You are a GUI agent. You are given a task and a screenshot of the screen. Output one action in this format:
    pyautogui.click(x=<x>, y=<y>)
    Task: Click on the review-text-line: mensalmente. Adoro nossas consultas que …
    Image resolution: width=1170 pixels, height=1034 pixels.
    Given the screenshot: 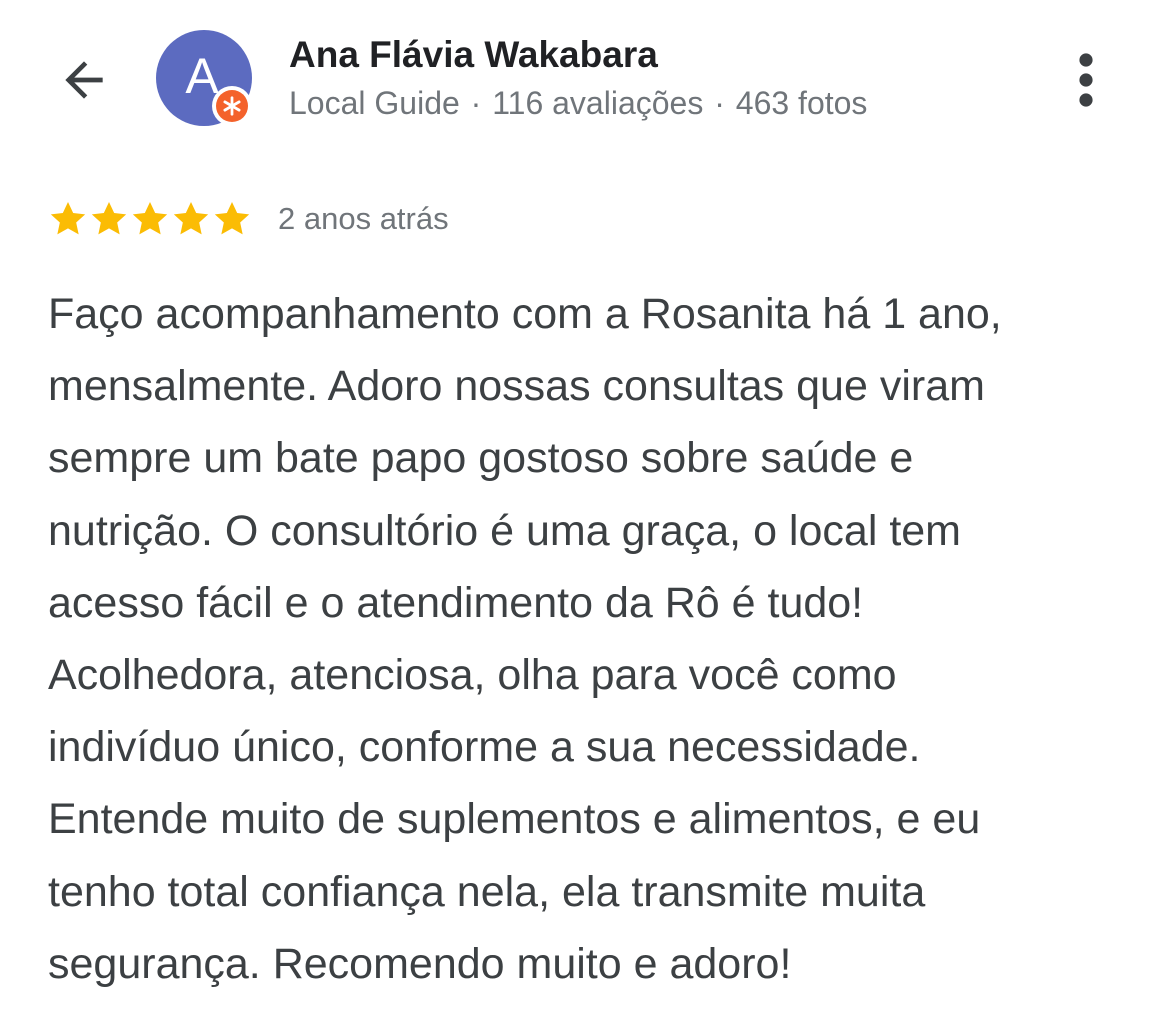 What is the action you would take?
    pyautogui.click(x=516, y=386)
    